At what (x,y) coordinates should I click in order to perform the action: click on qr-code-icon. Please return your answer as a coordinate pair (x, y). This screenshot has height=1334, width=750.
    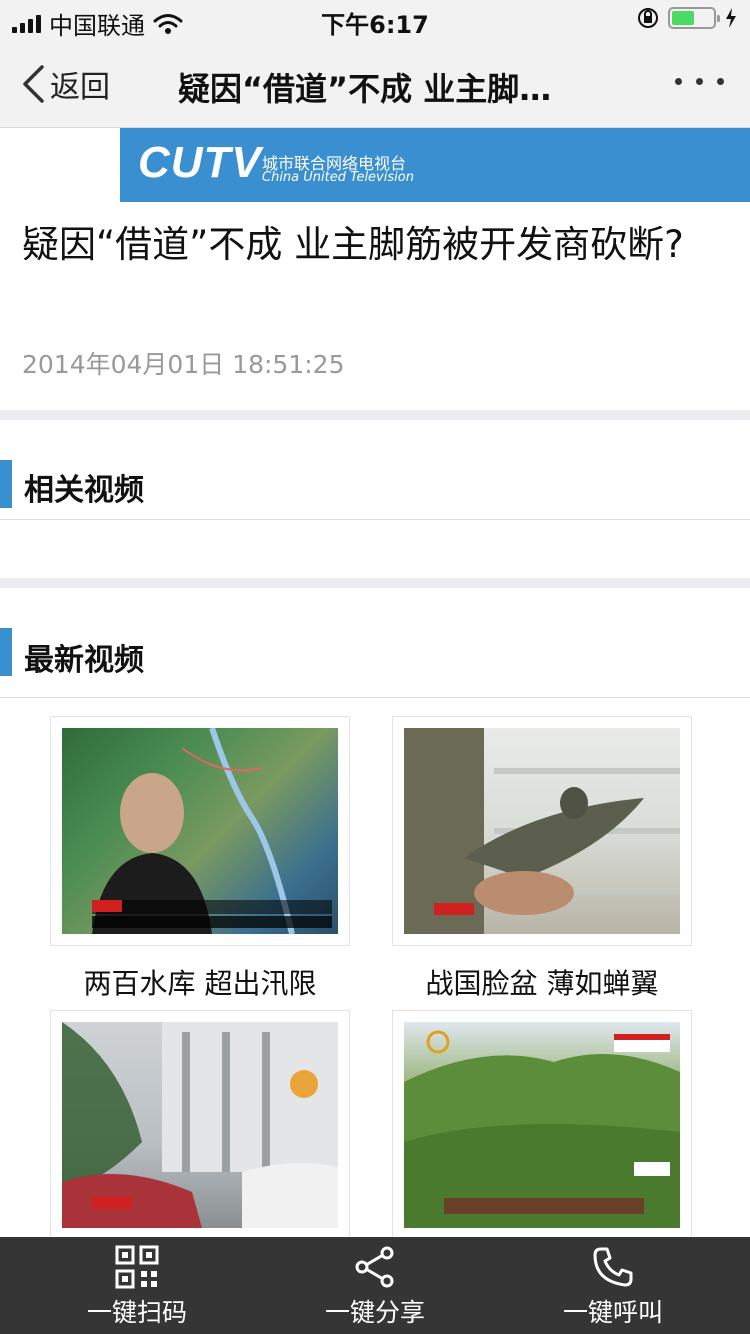
    Looking at the image, I should click on (137, 1267).